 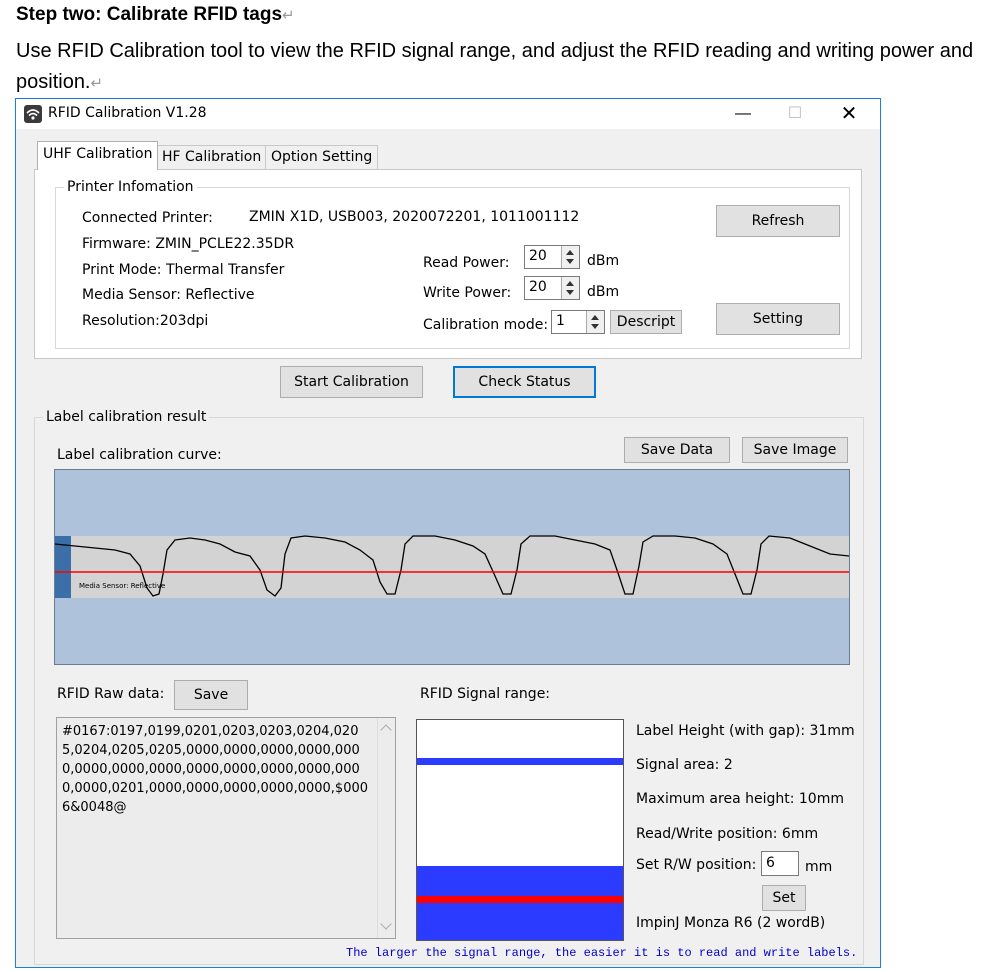 I want to click on printer-info-legend: Printer Infomation, so click(x=130, y=187).